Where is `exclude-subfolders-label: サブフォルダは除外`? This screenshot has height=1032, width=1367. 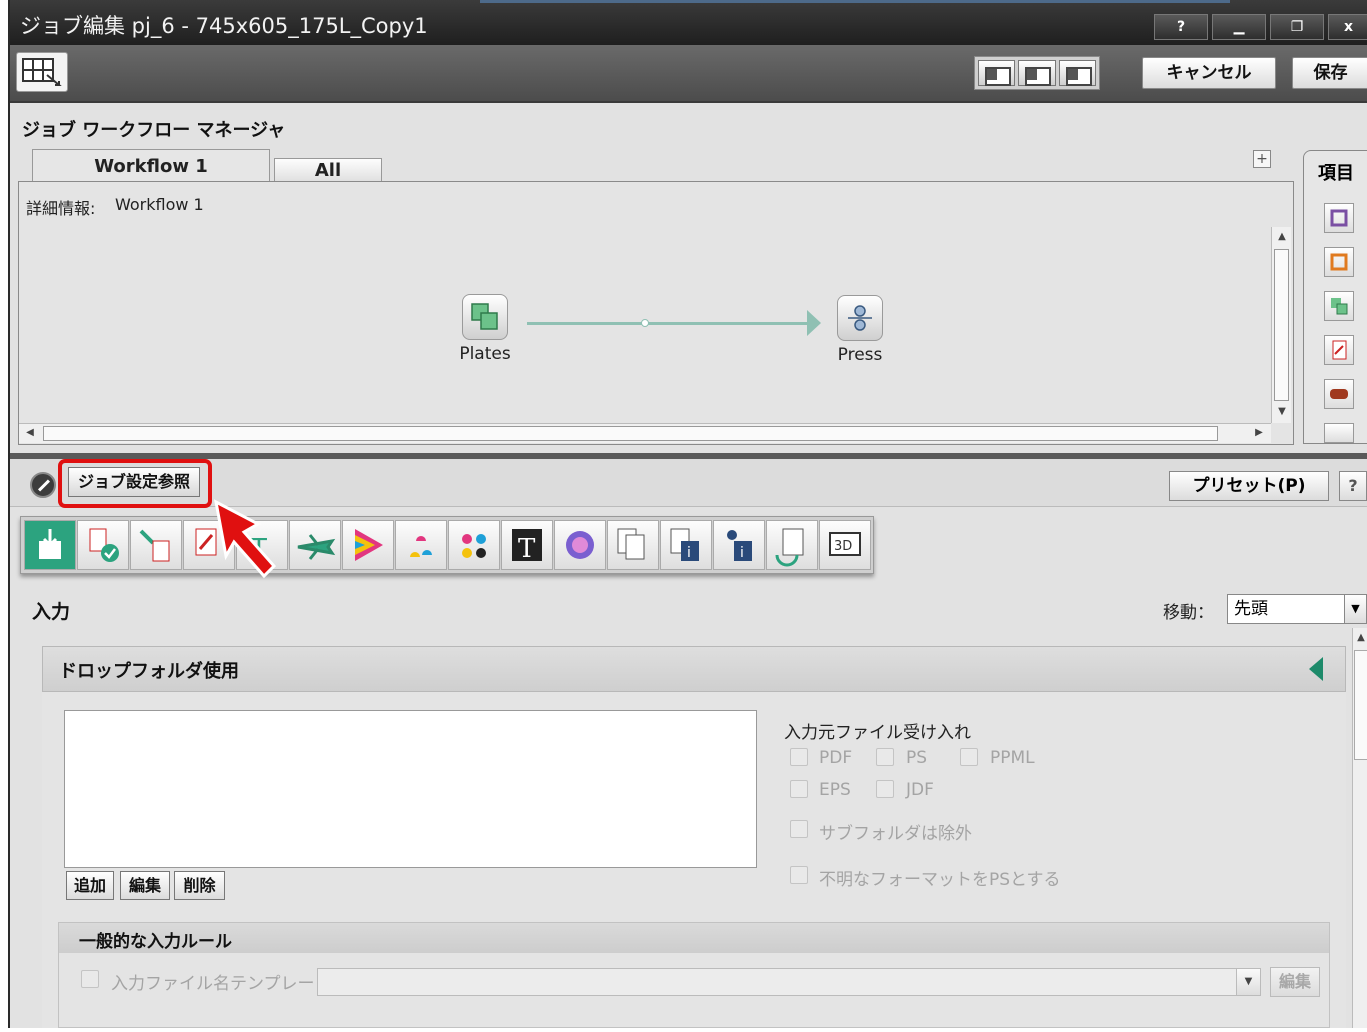
exclude-subfolders-label: サブフォルダは除外 is located at coordinates (895, 834).